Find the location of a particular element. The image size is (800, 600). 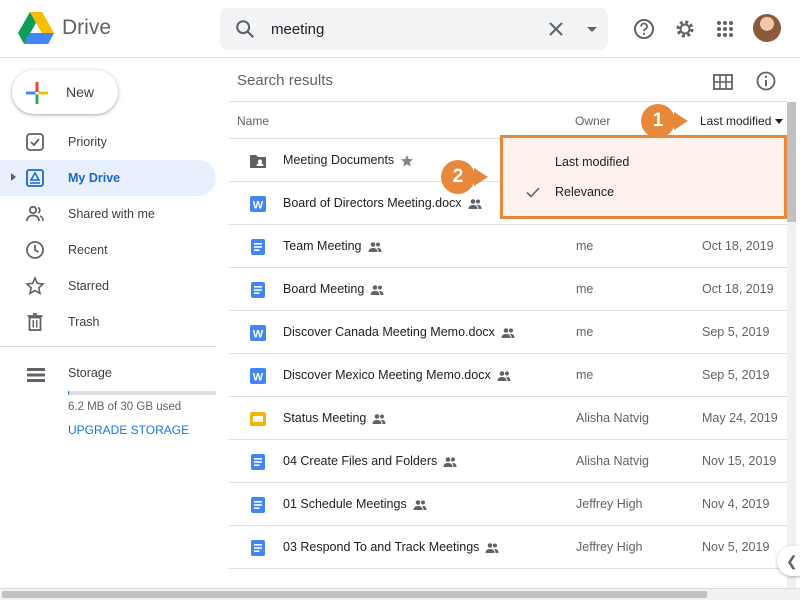

column-header-name: Name is located at coordinates (253, 121).